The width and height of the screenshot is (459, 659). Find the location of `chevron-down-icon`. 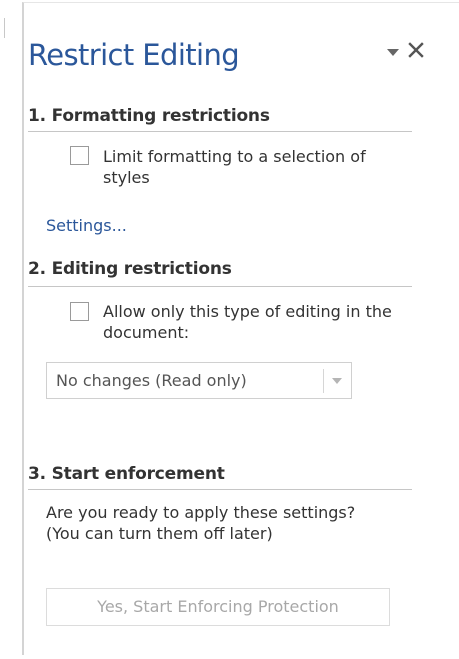

chevron-down-icon is located at coordinates (393, 52).